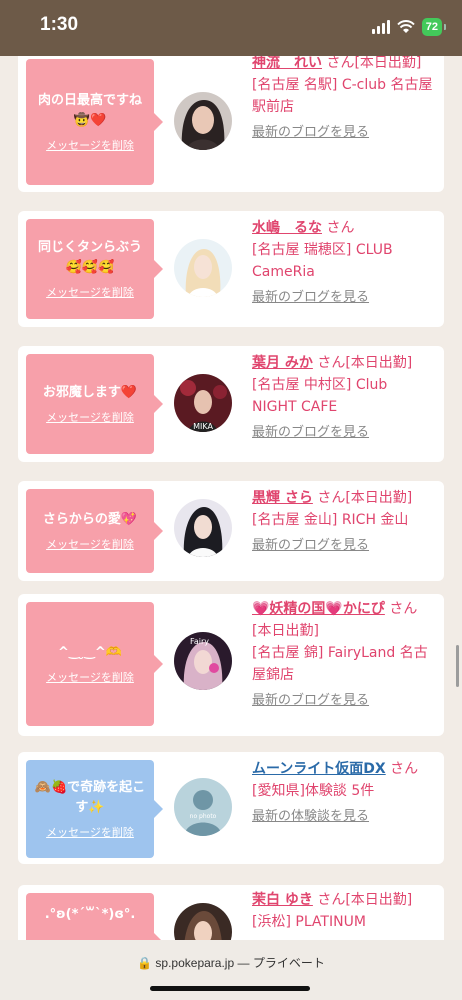 The width and height of the screenshot is (462, 1000). I want to click on url-text: 🔒 sp.pokepara.jp — プライベート, so click(231, 962).